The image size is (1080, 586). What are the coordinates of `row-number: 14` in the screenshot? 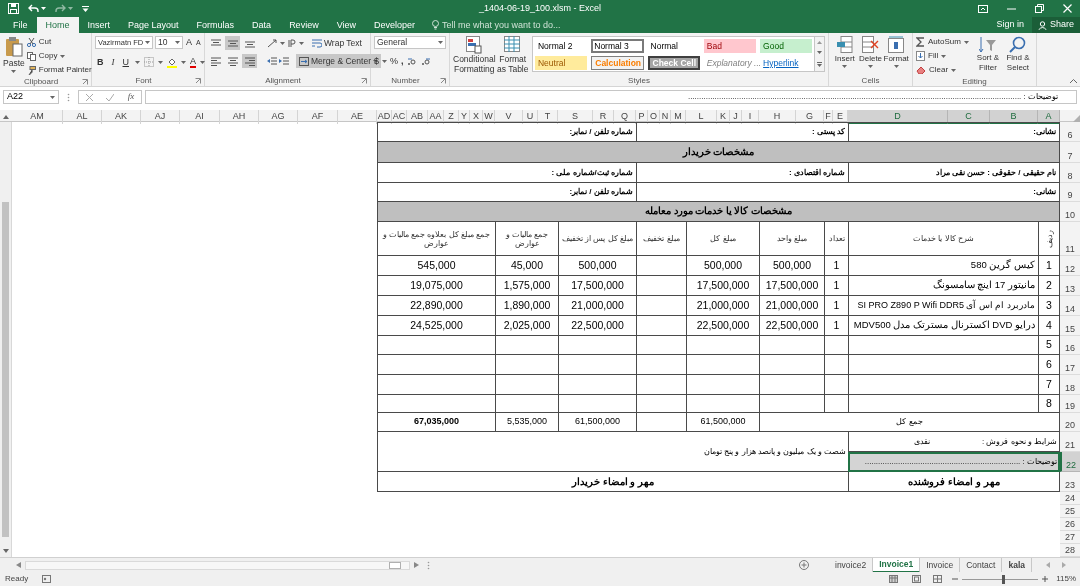 It's located at (1070, 306).